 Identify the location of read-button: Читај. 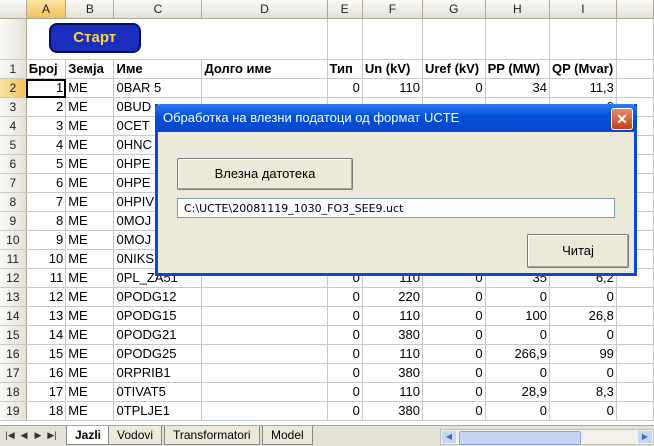
(578, 251).